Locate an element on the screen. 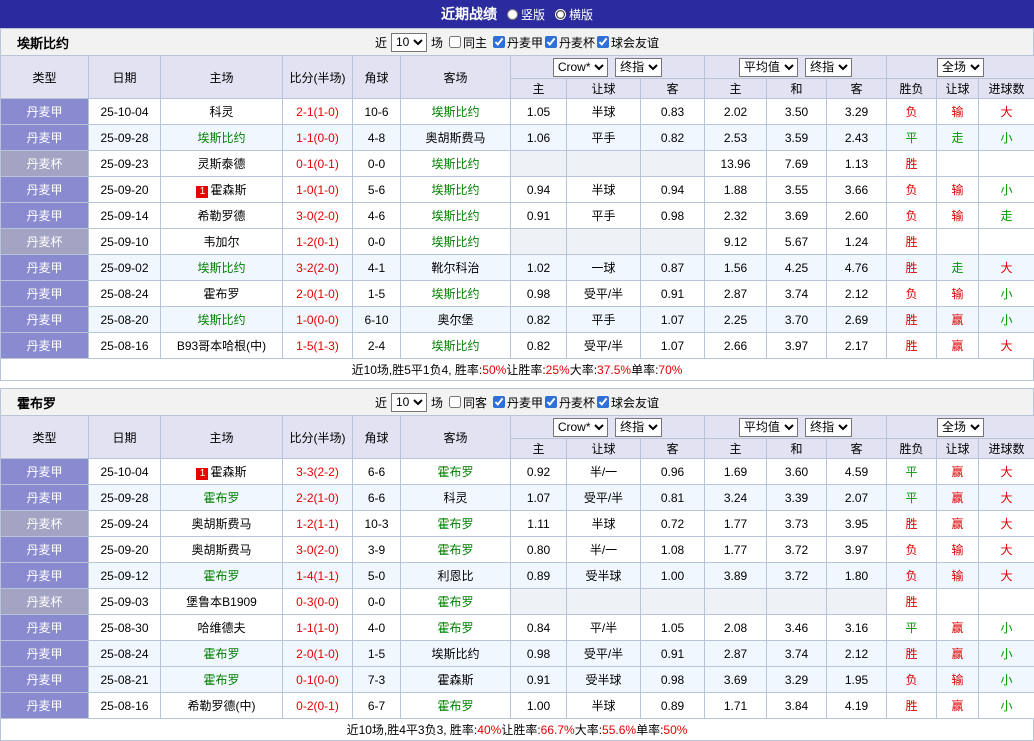  cell-euro-odds: 7.69 is located at coordinates (797, 164).